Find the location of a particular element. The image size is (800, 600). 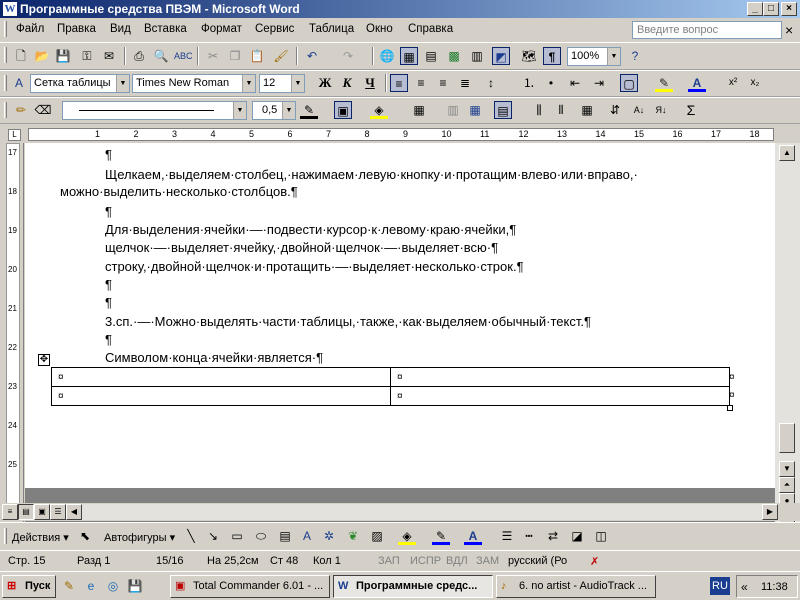

menu-help: Справка is located at coordinates (430, 29).